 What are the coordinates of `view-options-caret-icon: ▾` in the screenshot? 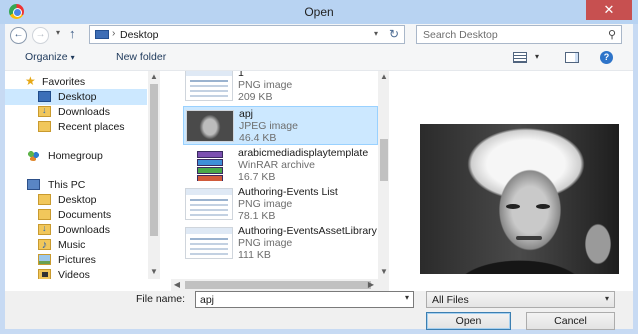 It's located at (537, 56).